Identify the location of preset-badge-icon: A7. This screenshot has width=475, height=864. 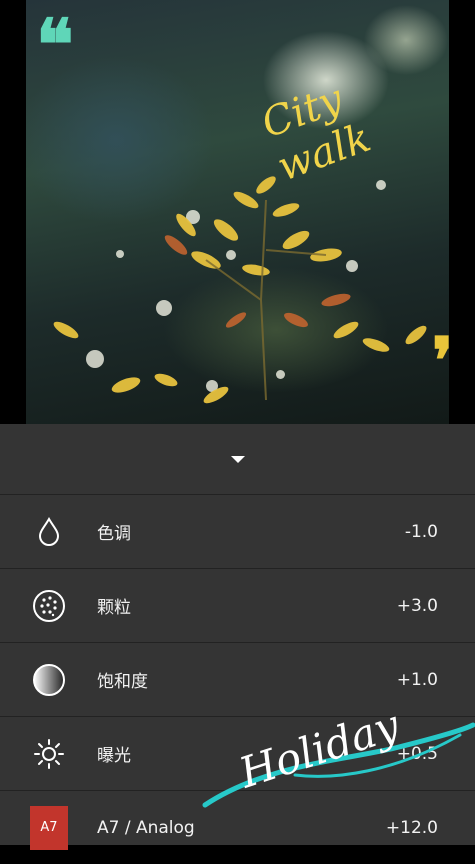
(49, 827).